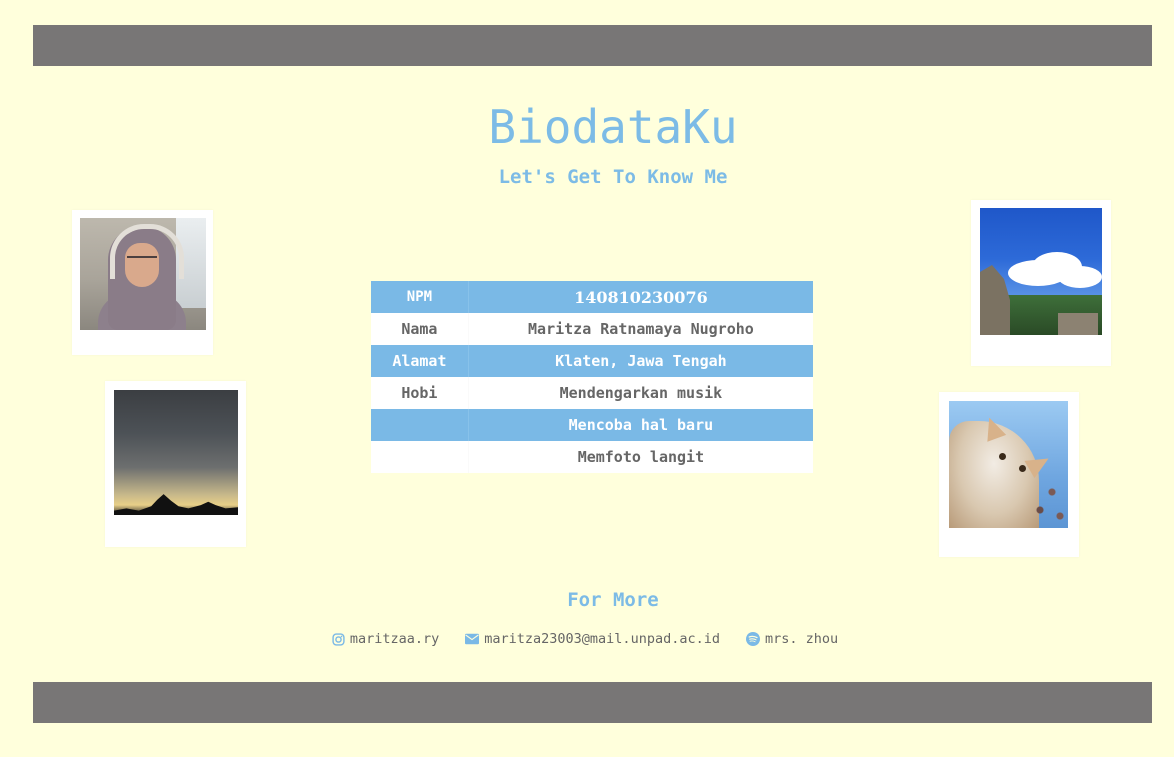  Describe the element at coordinates (640, 457) in the screenshot. I see `row-value: Memfoto langit` at that location.